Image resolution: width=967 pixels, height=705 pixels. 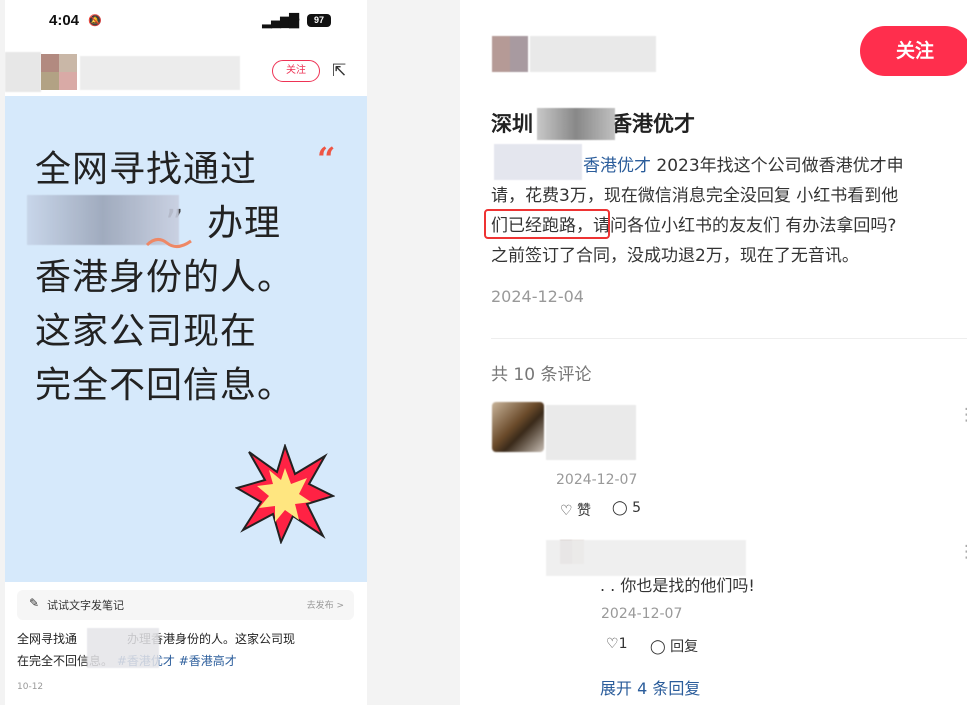 What do you see at coordinates (623, 644) in the screenshot?
I see `like-count: 1` at bounding box center [623, 644].